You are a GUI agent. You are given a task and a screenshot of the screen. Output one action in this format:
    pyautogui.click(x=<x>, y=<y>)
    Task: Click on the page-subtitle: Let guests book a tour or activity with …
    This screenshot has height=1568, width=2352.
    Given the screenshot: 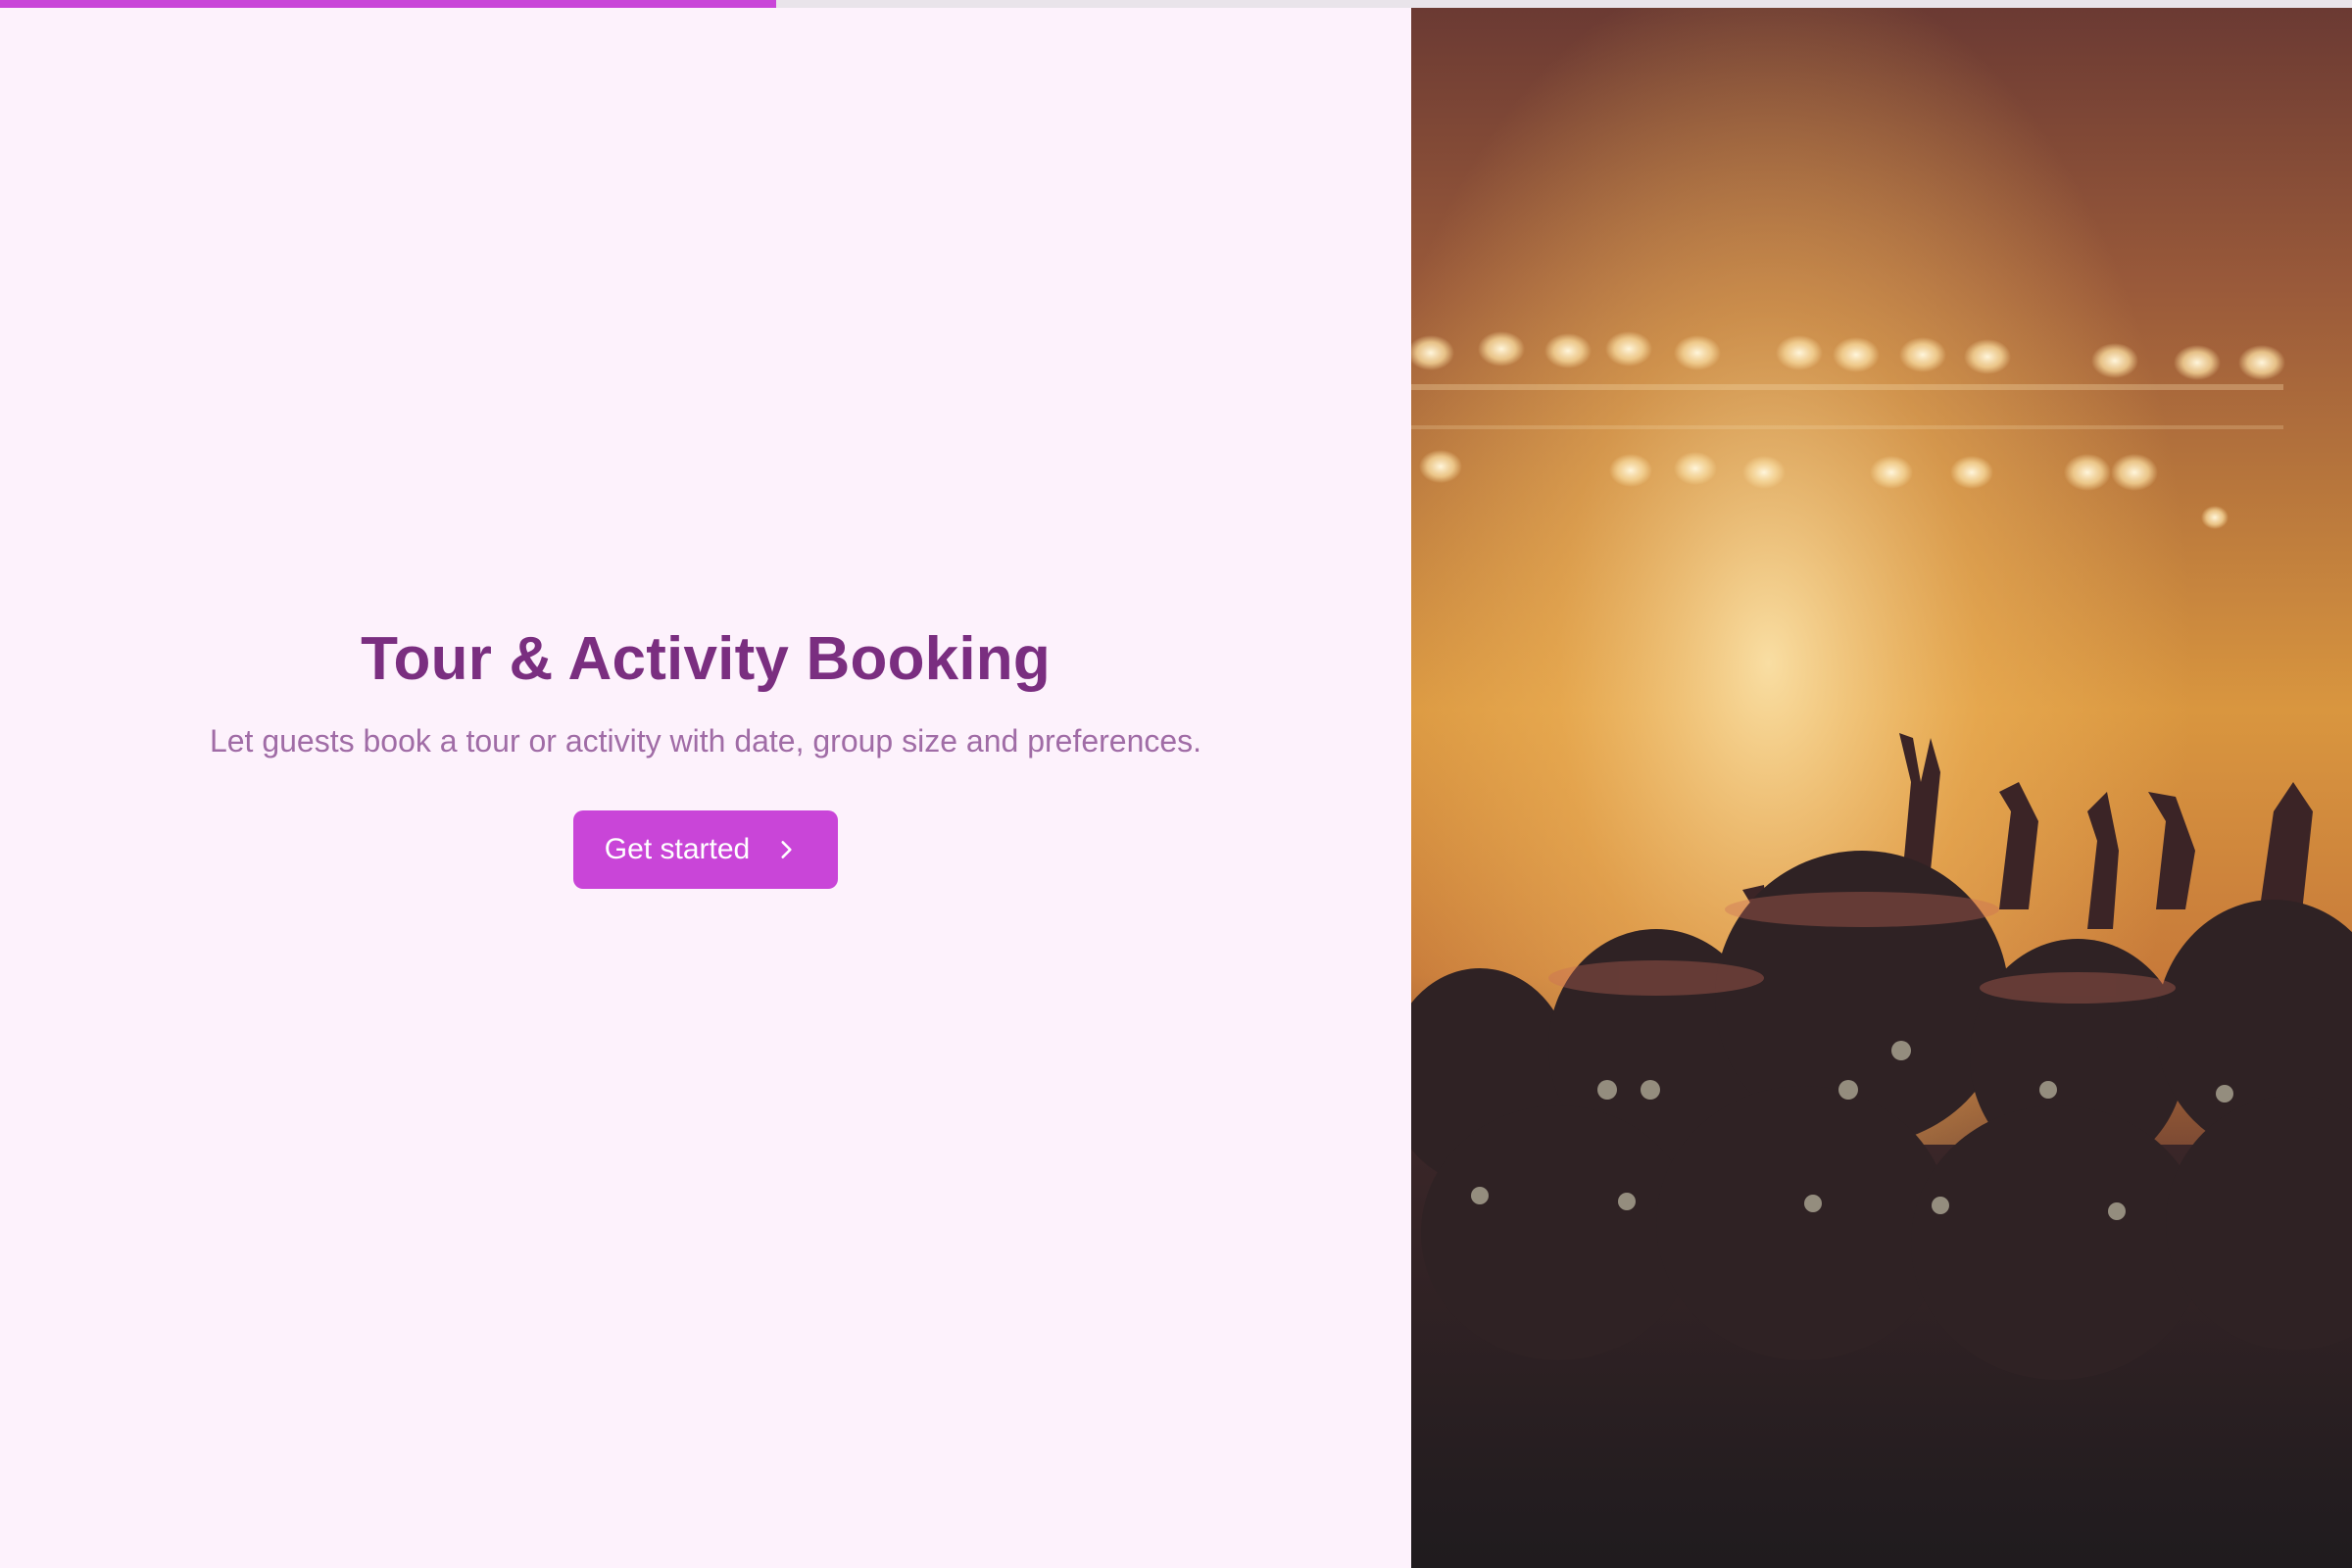 What is the action you would take?
    pyautogui.click(x=705, y=741)
    